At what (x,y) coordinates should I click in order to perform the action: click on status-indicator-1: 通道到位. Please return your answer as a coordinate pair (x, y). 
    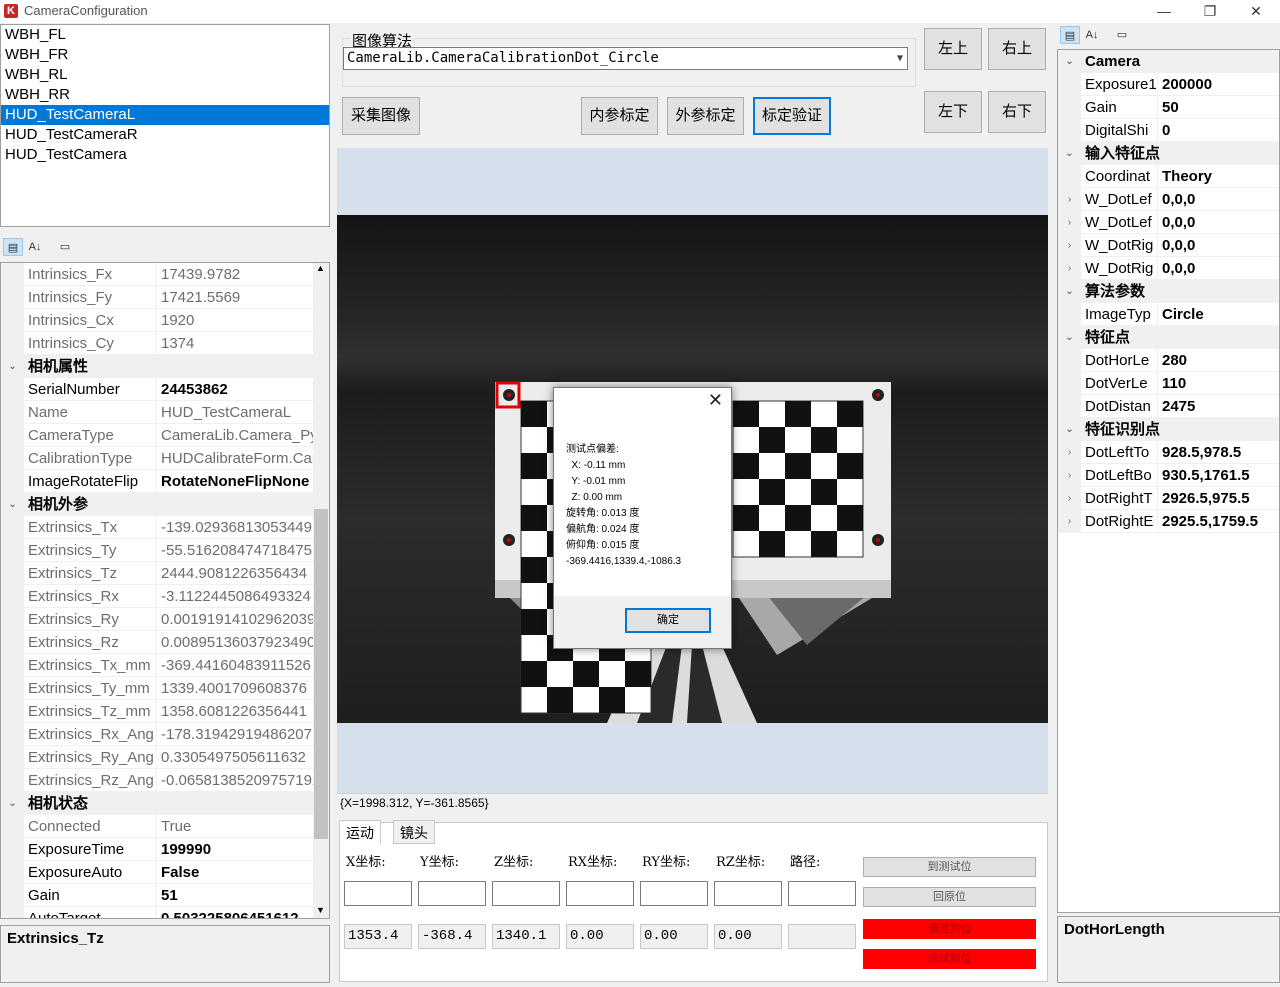
    Looking at the image, I should click on (949, 929).